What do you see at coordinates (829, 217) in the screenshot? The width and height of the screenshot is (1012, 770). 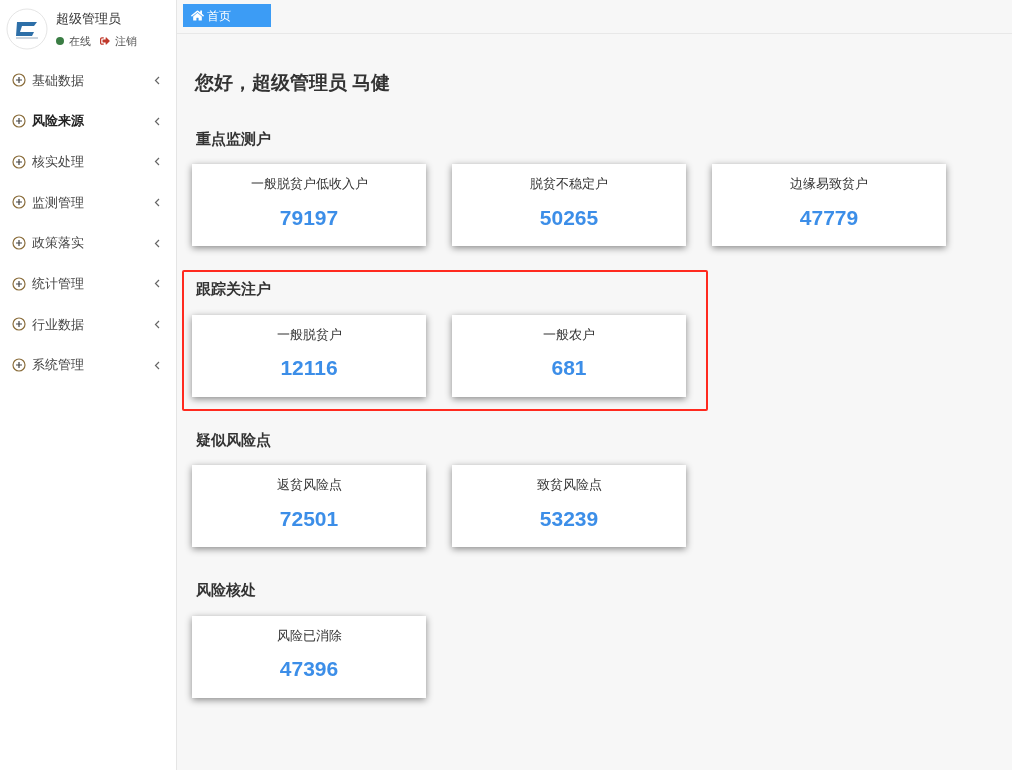 I see `stat-value: 47779` at bounding box center [829, 217].